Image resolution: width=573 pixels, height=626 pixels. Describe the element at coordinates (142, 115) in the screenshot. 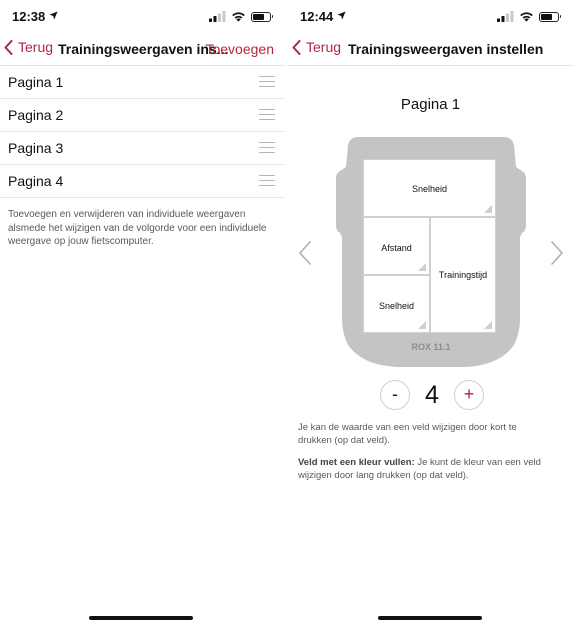

I see `list-item-page-2: Pagina 2` at that location.